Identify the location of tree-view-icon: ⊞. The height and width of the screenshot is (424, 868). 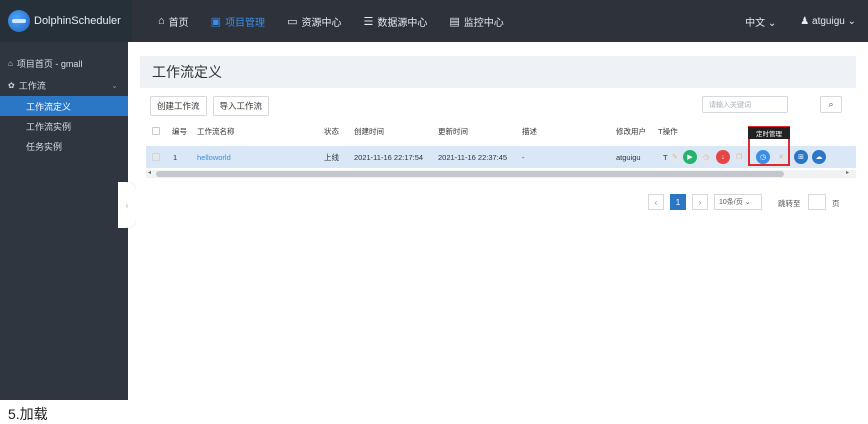
(801, 157).